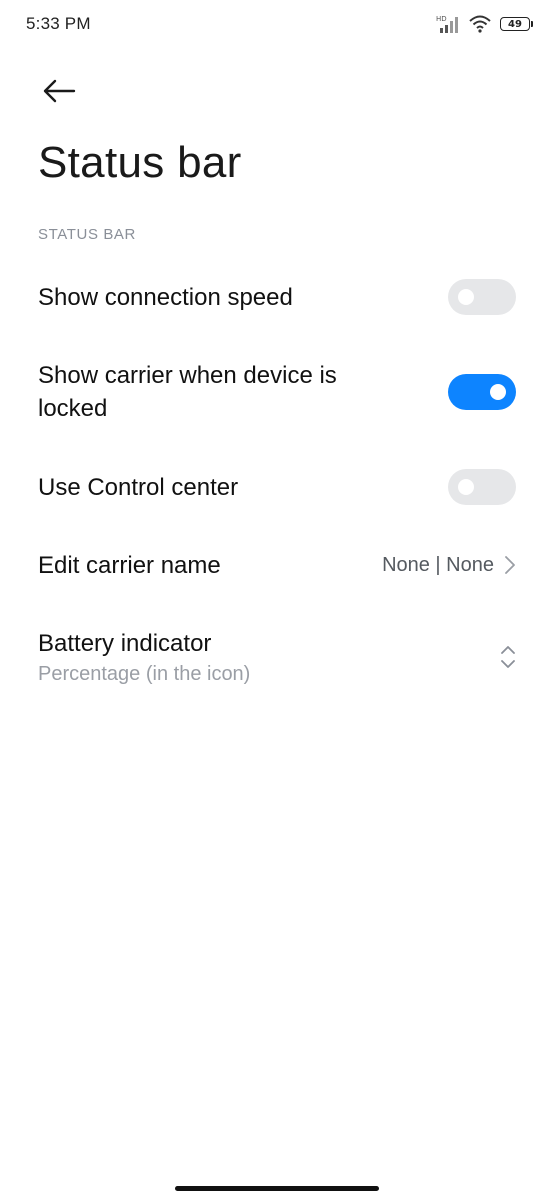 The height and width of the screenshot is (1200, 554). Describe the element at coordinates (482, 297) in the screenshot. I see `connection-speed-toggle` at that location.